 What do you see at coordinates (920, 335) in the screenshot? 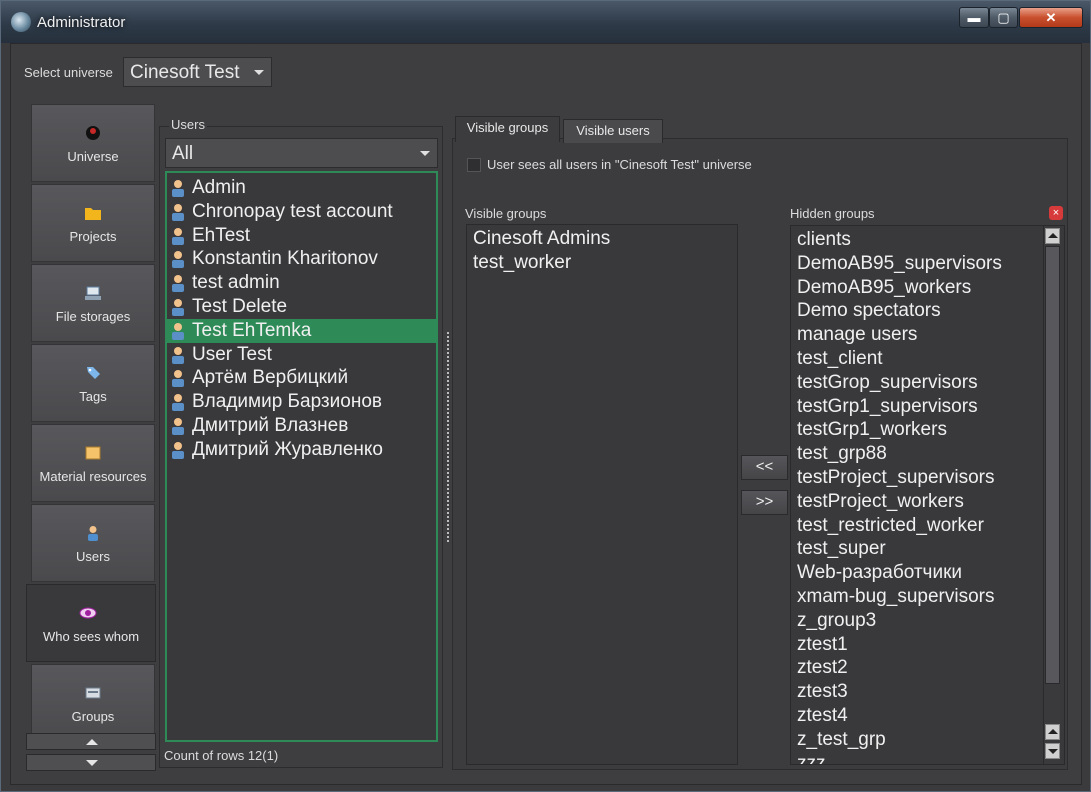
I see `hidden-group-row: manage users` at bounding box center [920, 335].